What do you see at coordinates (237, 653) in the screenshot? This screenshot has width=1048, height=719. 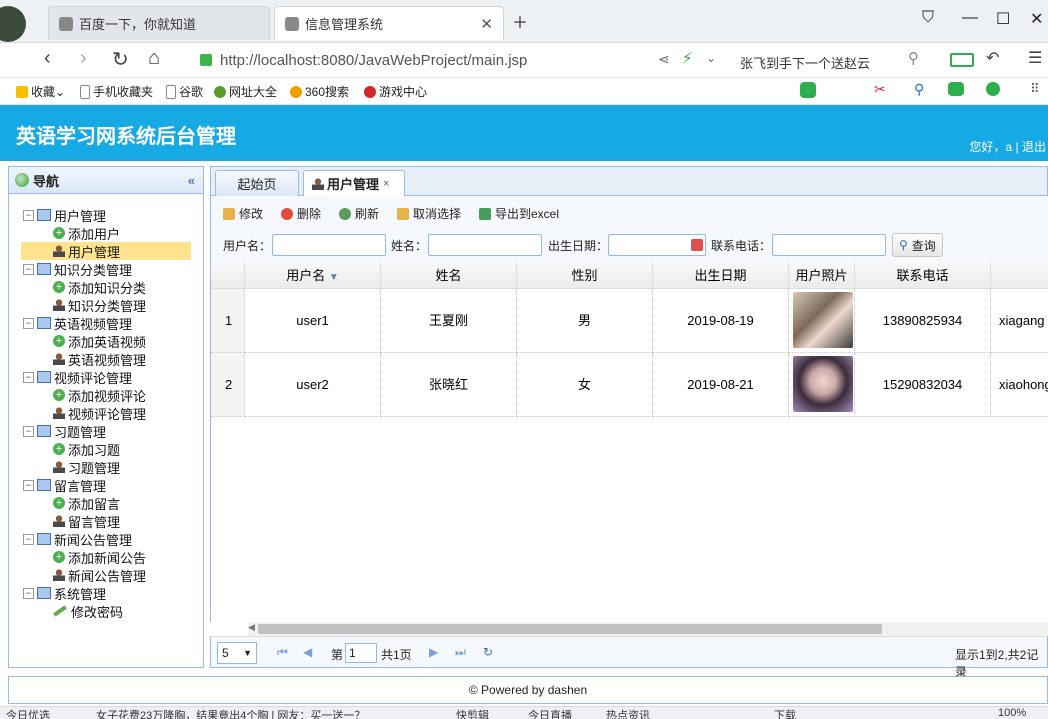 I see `page-size-select: 5 ▼` at bounding box center [237, 653].